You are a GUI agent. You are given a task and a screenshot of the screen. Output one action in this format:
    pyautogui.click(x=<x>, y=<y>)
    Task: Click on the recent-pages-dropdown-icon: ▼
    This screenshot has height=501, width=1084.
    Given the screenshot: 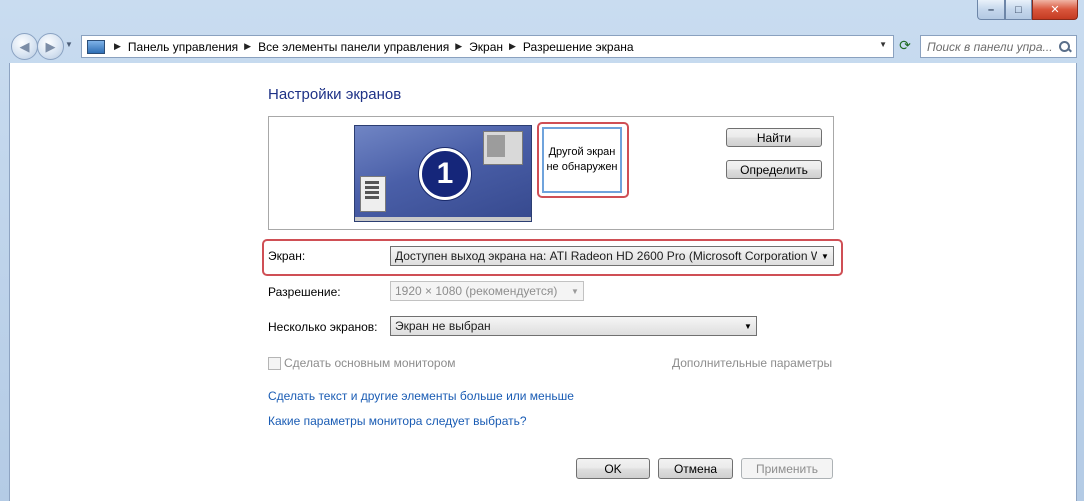 What is the action you would take?
    pyautogui.click(x=69, y=44)
    